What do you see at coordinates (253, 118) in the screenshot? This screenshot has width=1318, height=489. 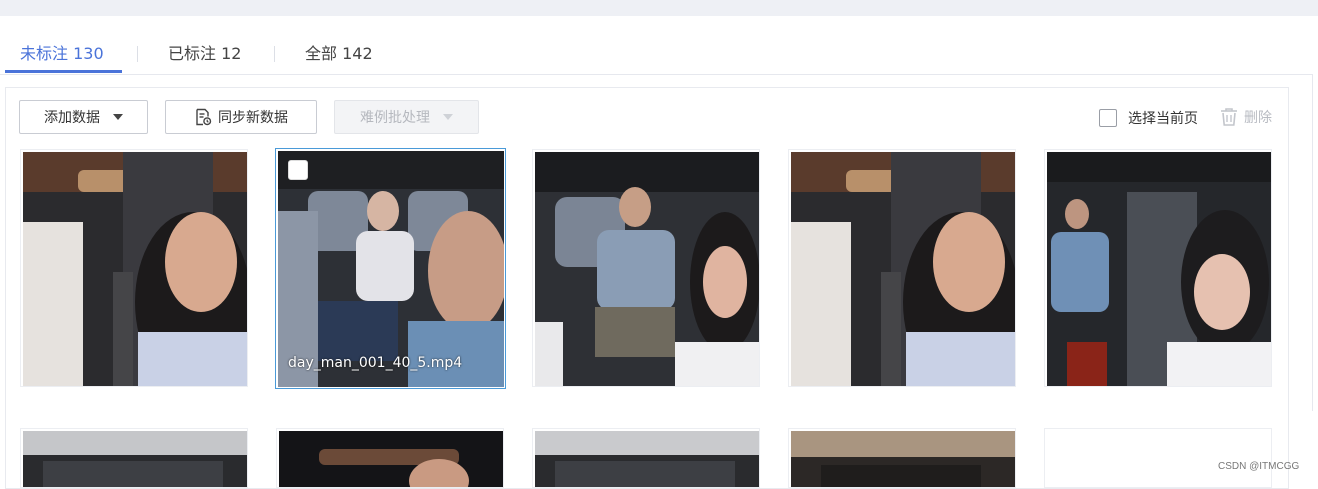 I see `sync-new-data-label: 同步新数据` at bounding box center [253, 118].